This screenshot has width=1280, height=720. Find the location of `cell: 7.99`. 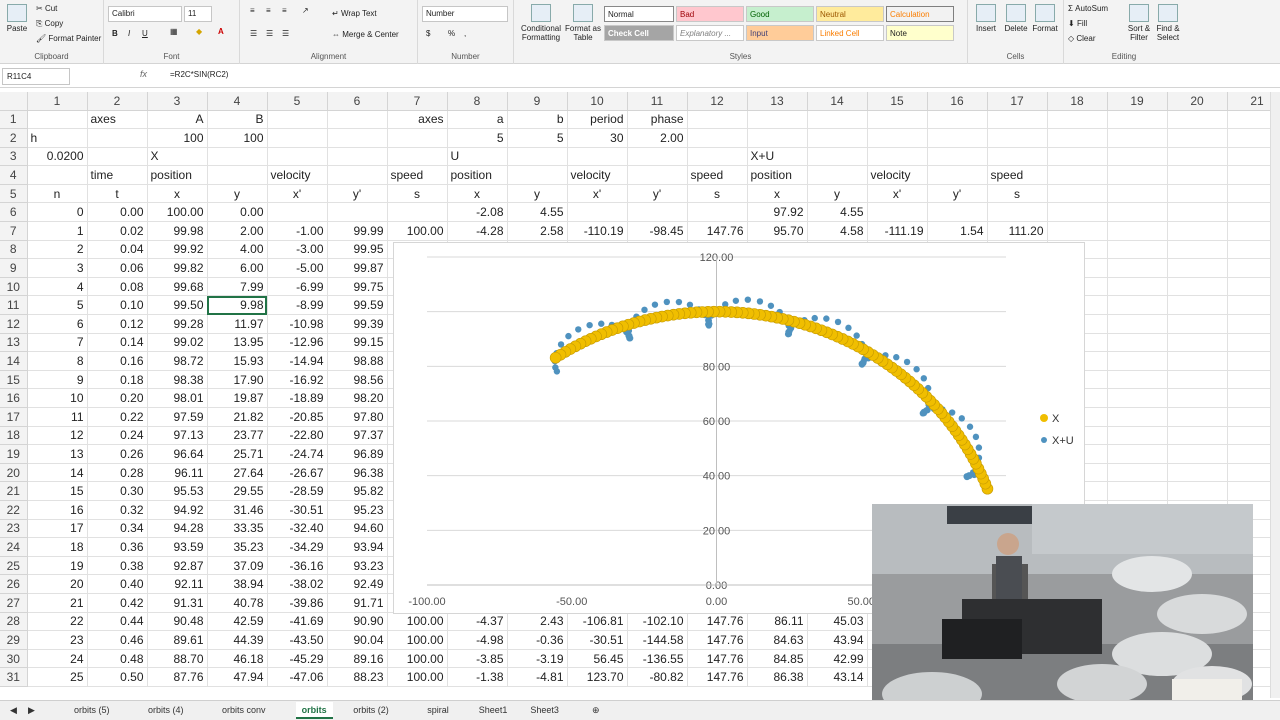

cell: 7.99 is located at coordinates (237, 287).